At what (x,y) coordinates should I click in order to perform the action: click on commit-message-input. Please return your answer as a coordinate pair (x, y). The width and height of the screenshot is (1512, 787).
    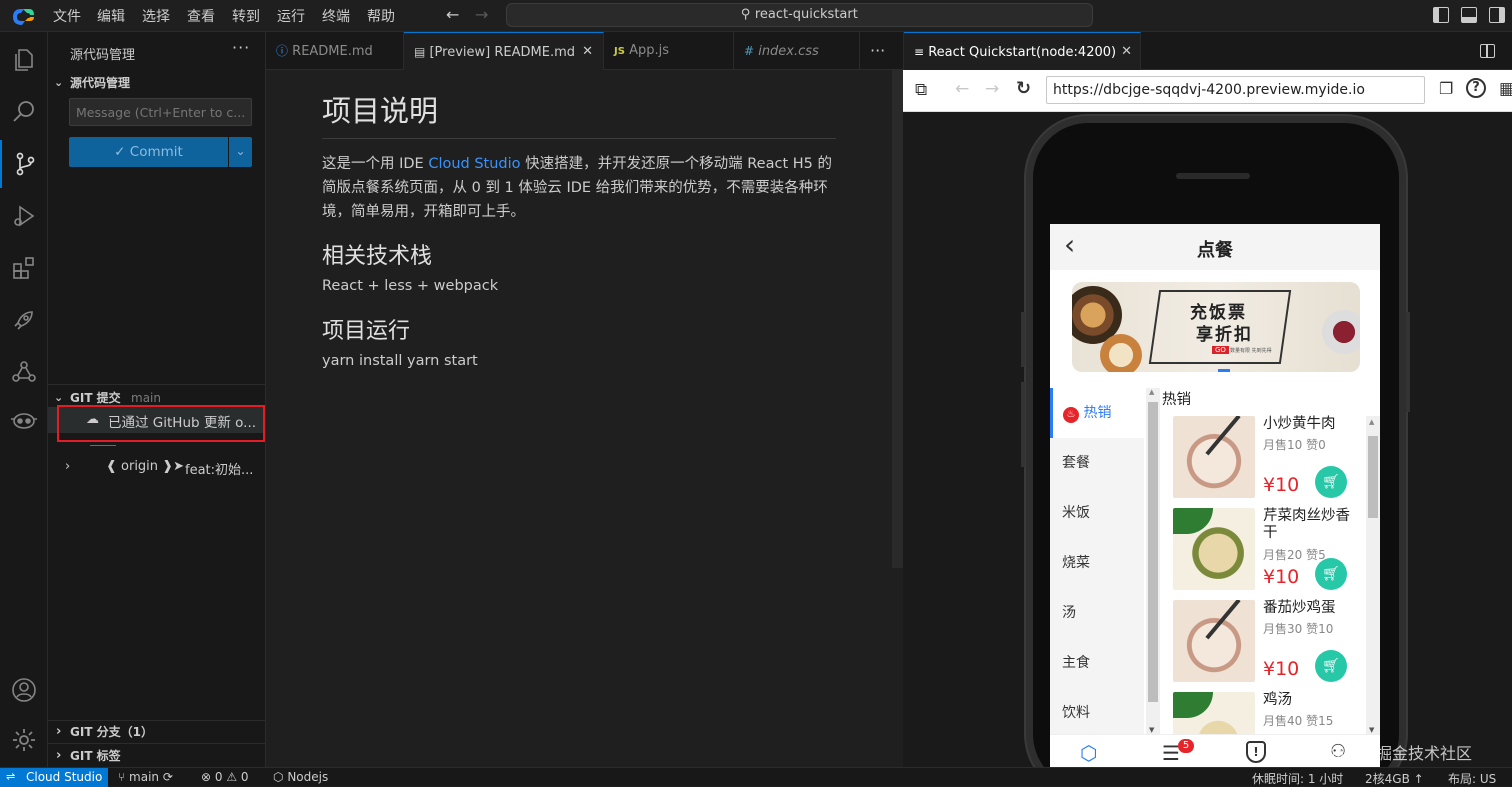
    Looking at the image, I should click on (160, 112).